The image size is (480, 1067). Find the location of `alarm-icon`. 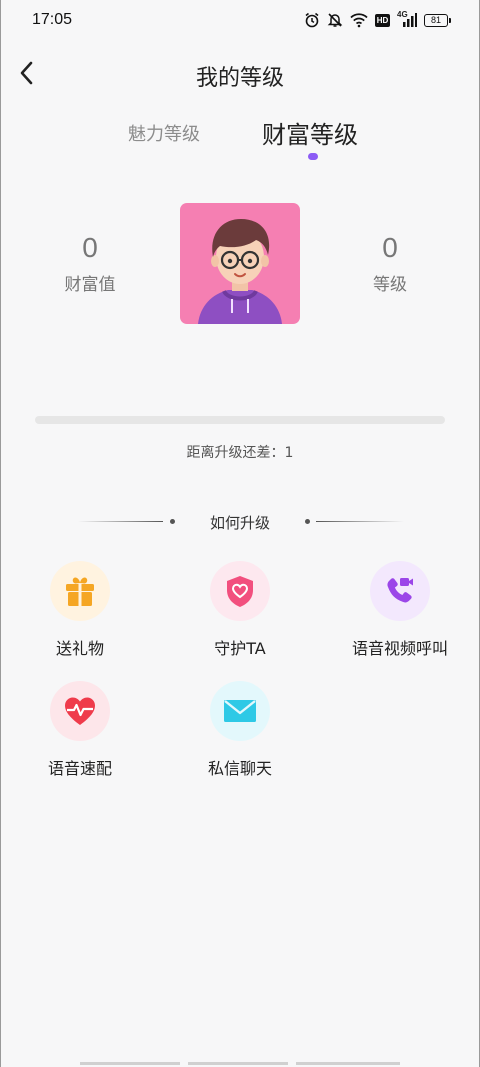

alarm-icon is located at coordinates (312, 20).